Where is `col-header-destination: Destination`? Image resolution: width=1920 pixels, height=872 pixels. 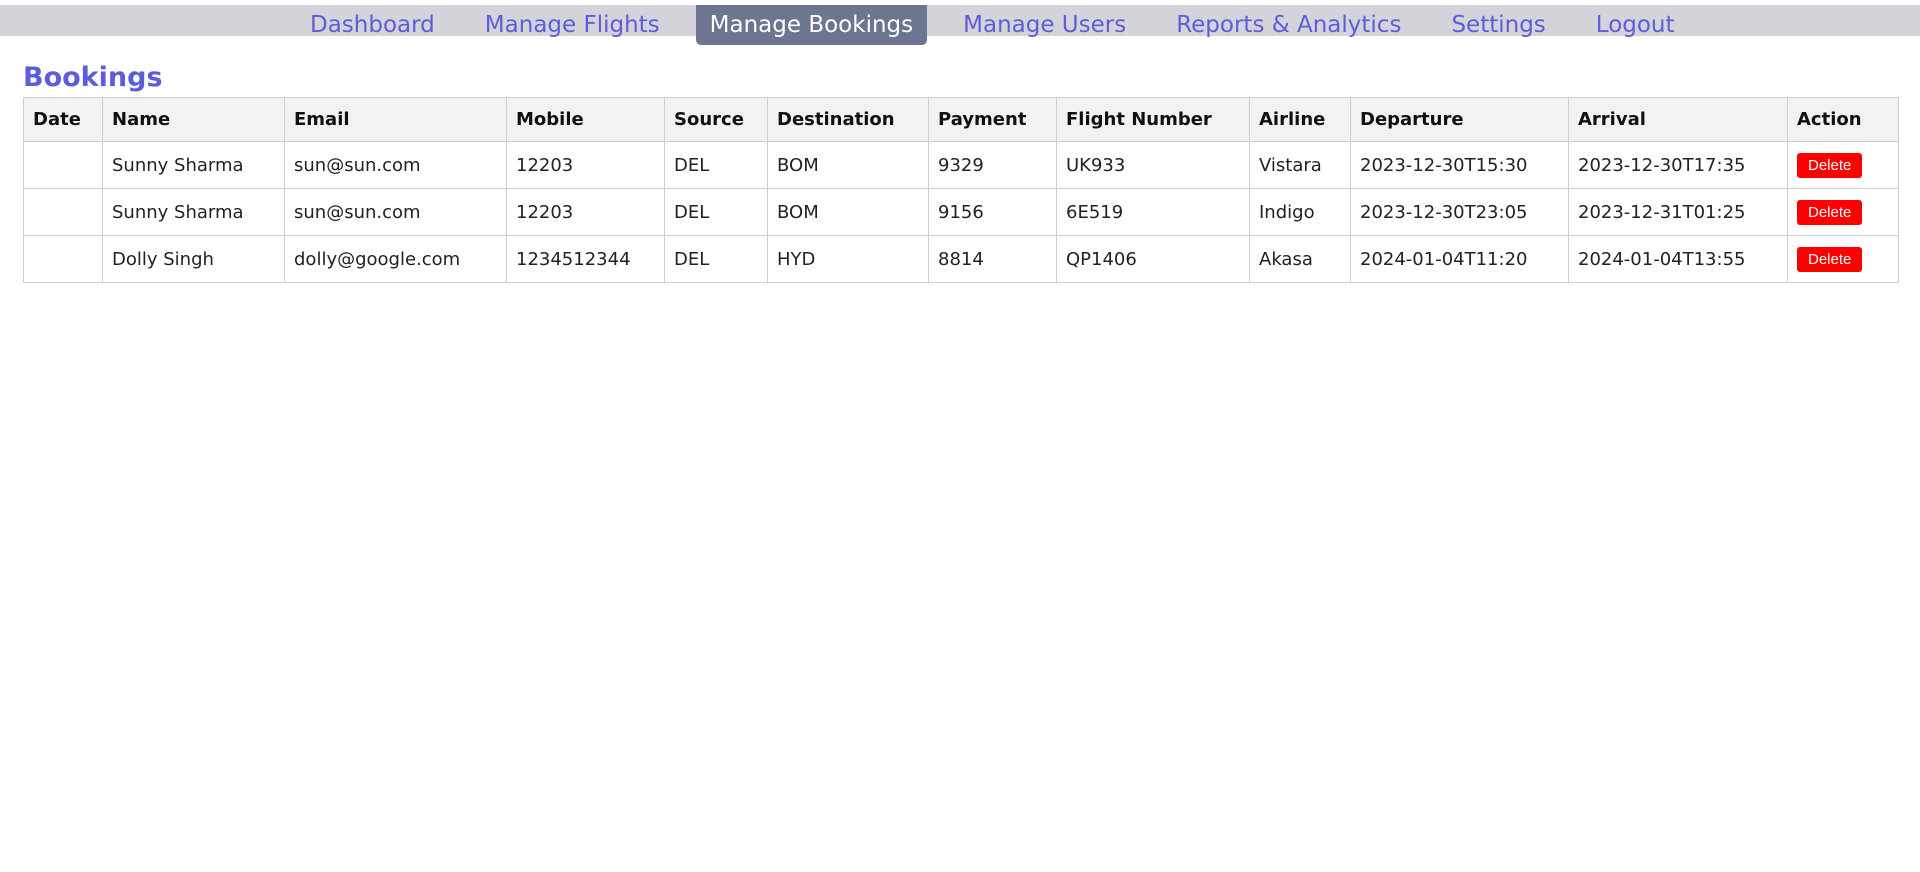
col-header-destination: Destination is located at coordinates (848, 119).